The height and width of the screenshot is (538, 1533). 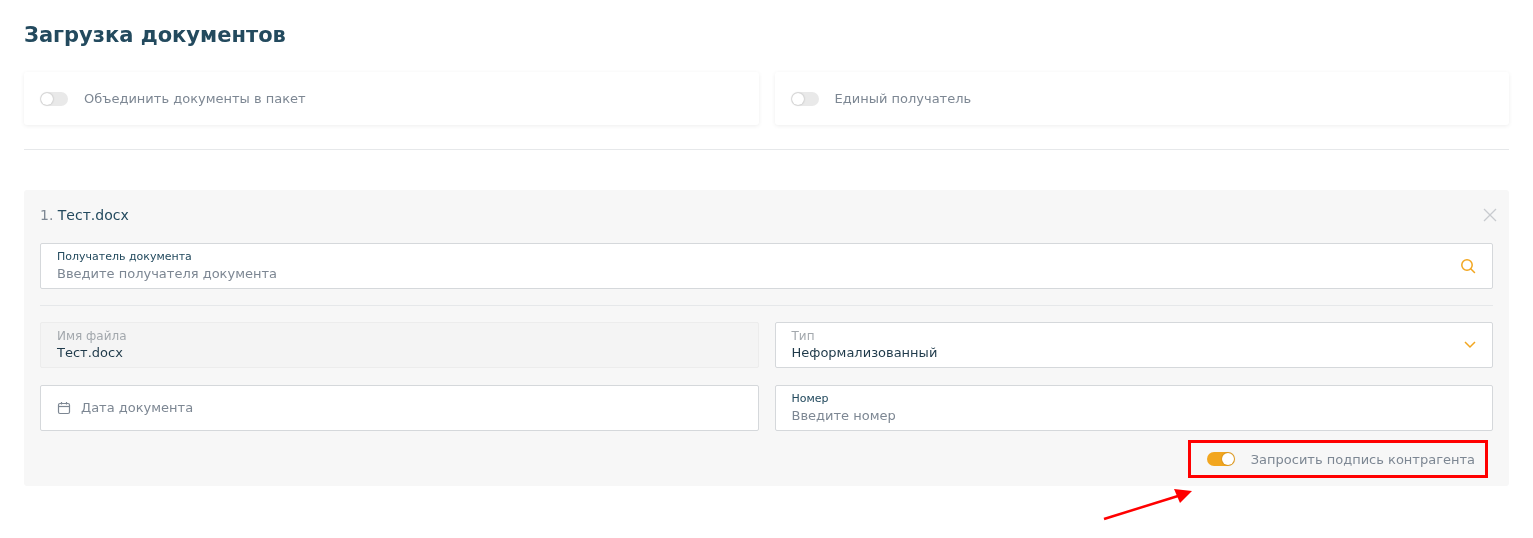 What do you see at coordinates (84, 215) in the screenshot?
I see `document-title: 1. Тест.docx` at bounding box center [84, 215].